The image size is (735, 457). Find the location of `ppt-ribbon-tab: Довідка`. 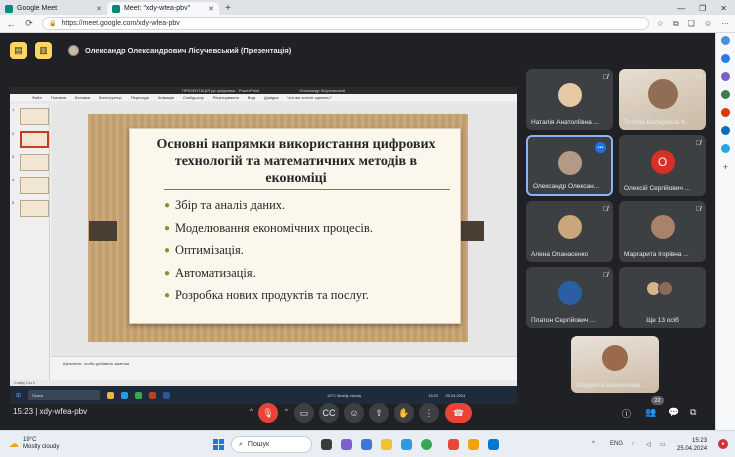

ppt-ribbon-tab: Довідка is located at coordinates (271, 97).